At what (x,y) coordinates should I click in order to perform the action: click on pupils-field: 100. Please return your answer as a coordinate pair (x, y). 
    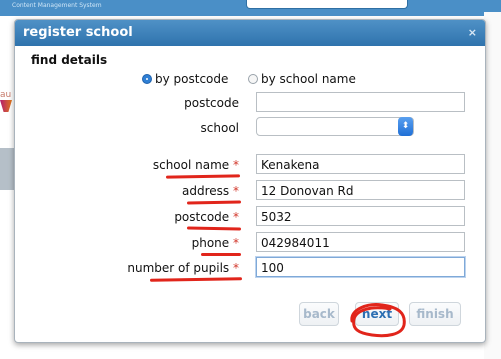
    Looking at the image, I should click on (360, 267).